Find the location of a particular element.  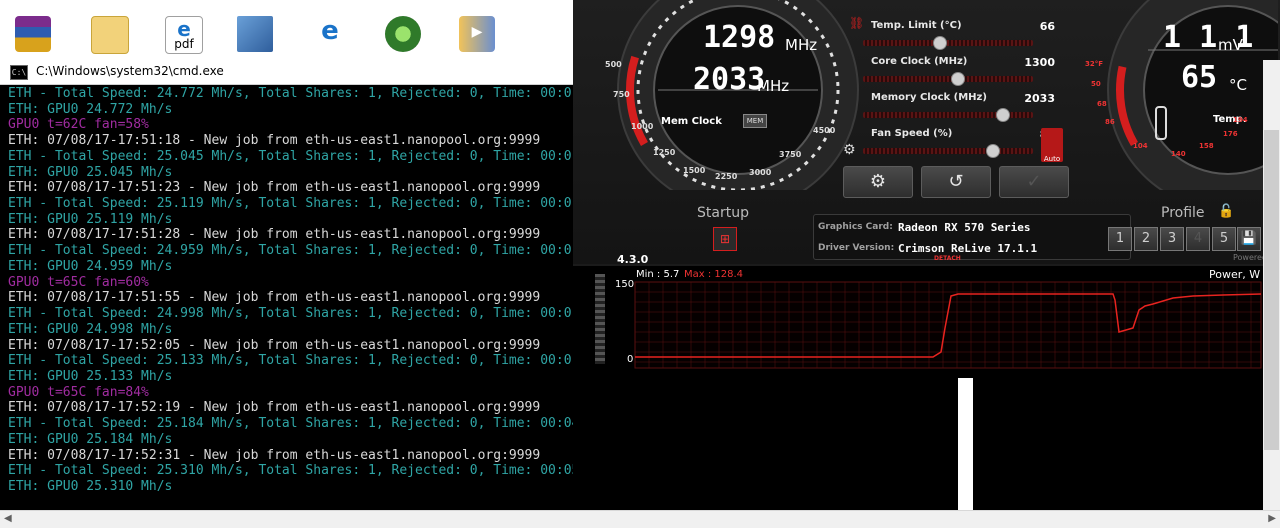

vertical-scroll-thumb is located at coordinates (1271, 290).